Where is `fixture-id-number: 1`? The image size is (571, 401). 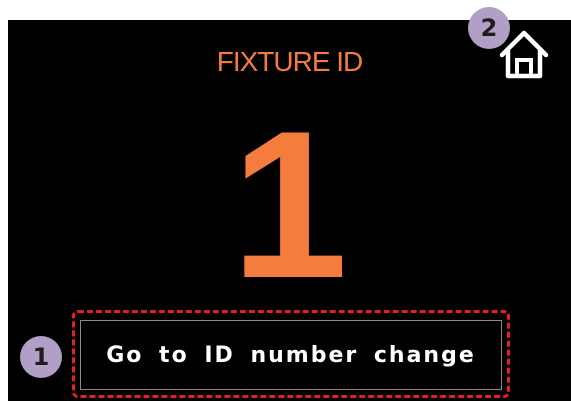 fixture-id-number: 1 is located at coordinates (289, 204).